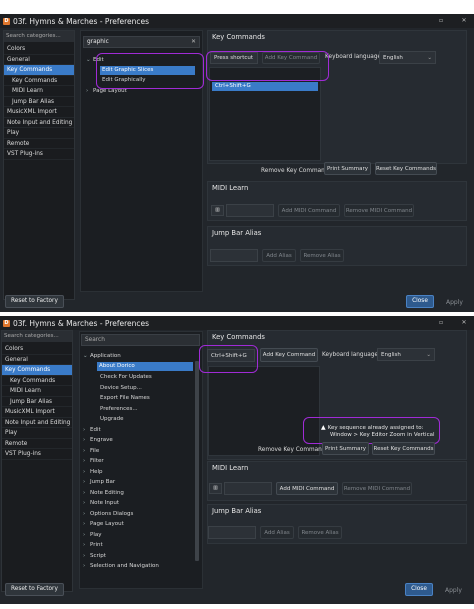 This screenshot has width=474, height=609. I want to click on tree-check-for-updates: Check For Updates, so click(126, 377).